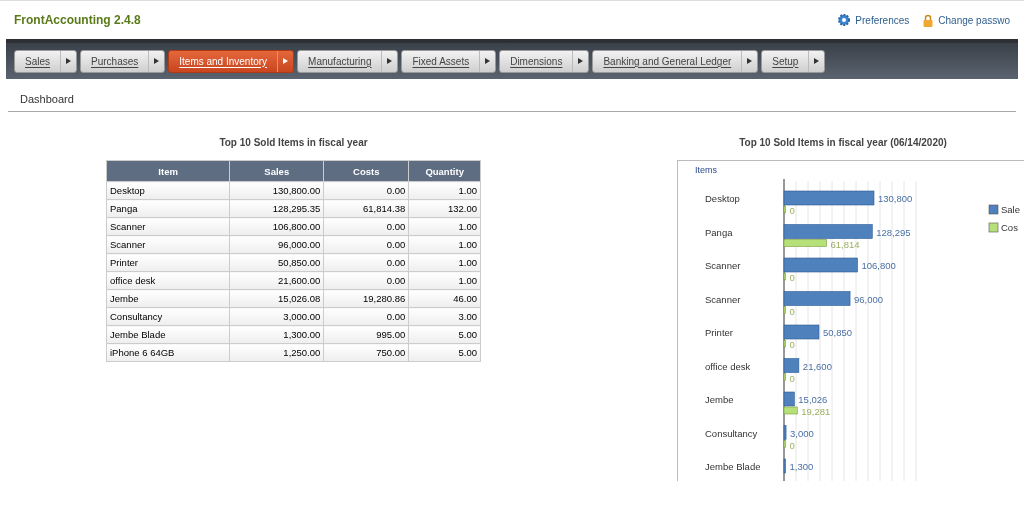 Image resolution: width=1024 pixels, height=512 pixels. I want to click on value-label: 3,000, so click(802, 433).